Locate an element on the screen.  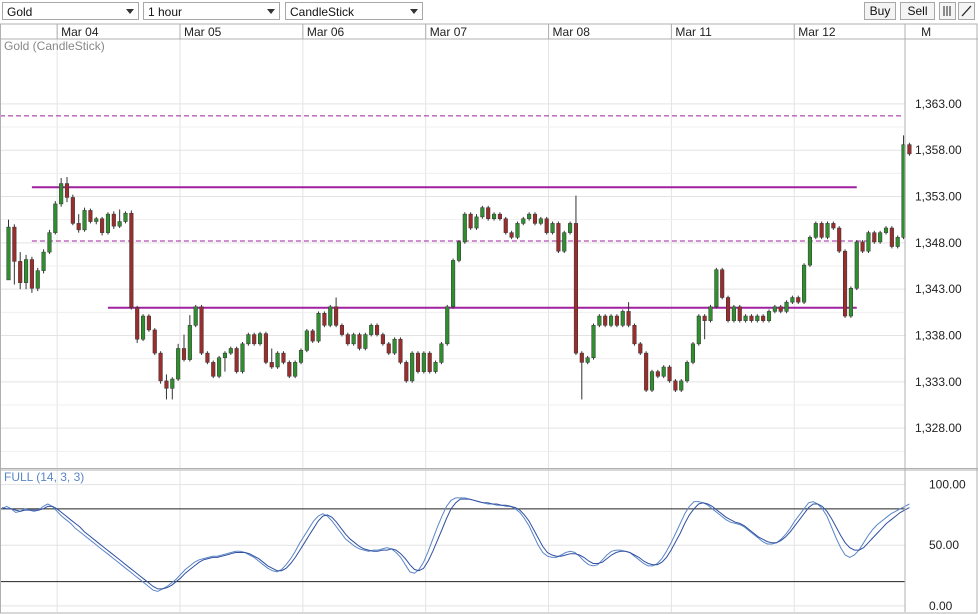
y-tick-label: 1,353.00 is located at coordinates (938, 197).